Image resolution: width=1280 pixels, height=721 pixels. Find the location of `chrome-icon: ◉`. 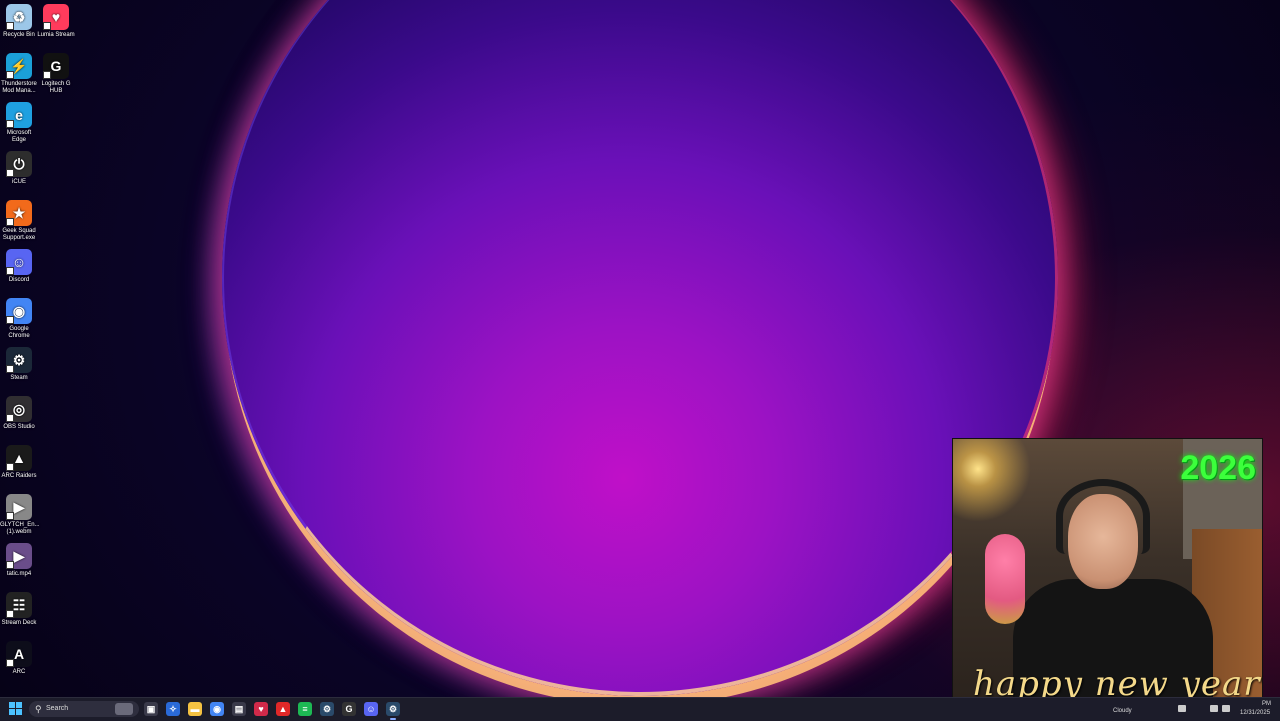

chrome-icon: ◉ is located at coordinates (19, 311).